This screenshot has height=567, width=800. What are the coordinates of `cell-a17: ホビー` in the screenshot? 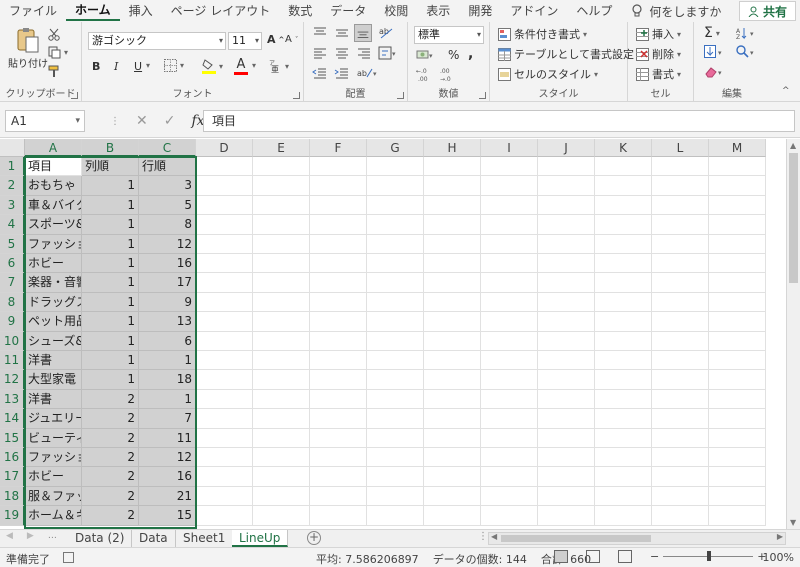 It's located at (53, 477).